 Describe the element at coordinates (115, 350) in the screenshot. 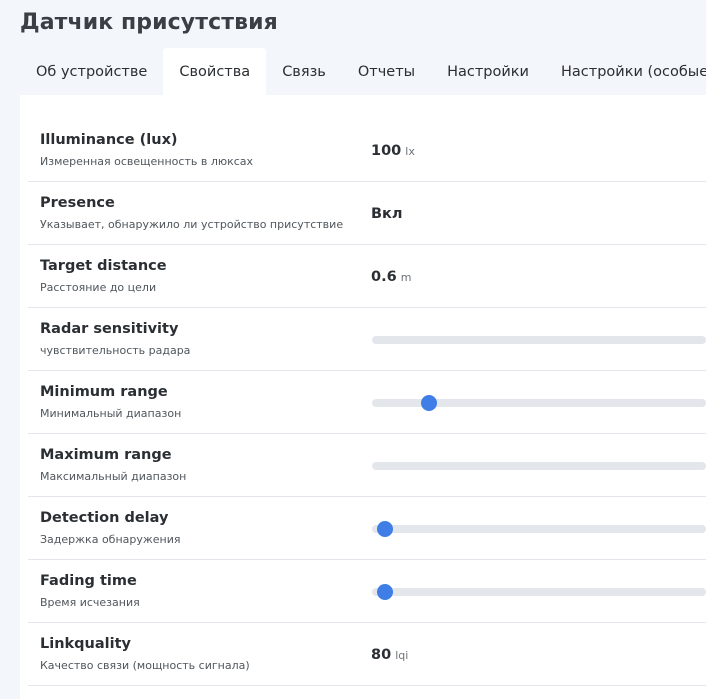

I see `property-description: чувствительность радара` at that location.